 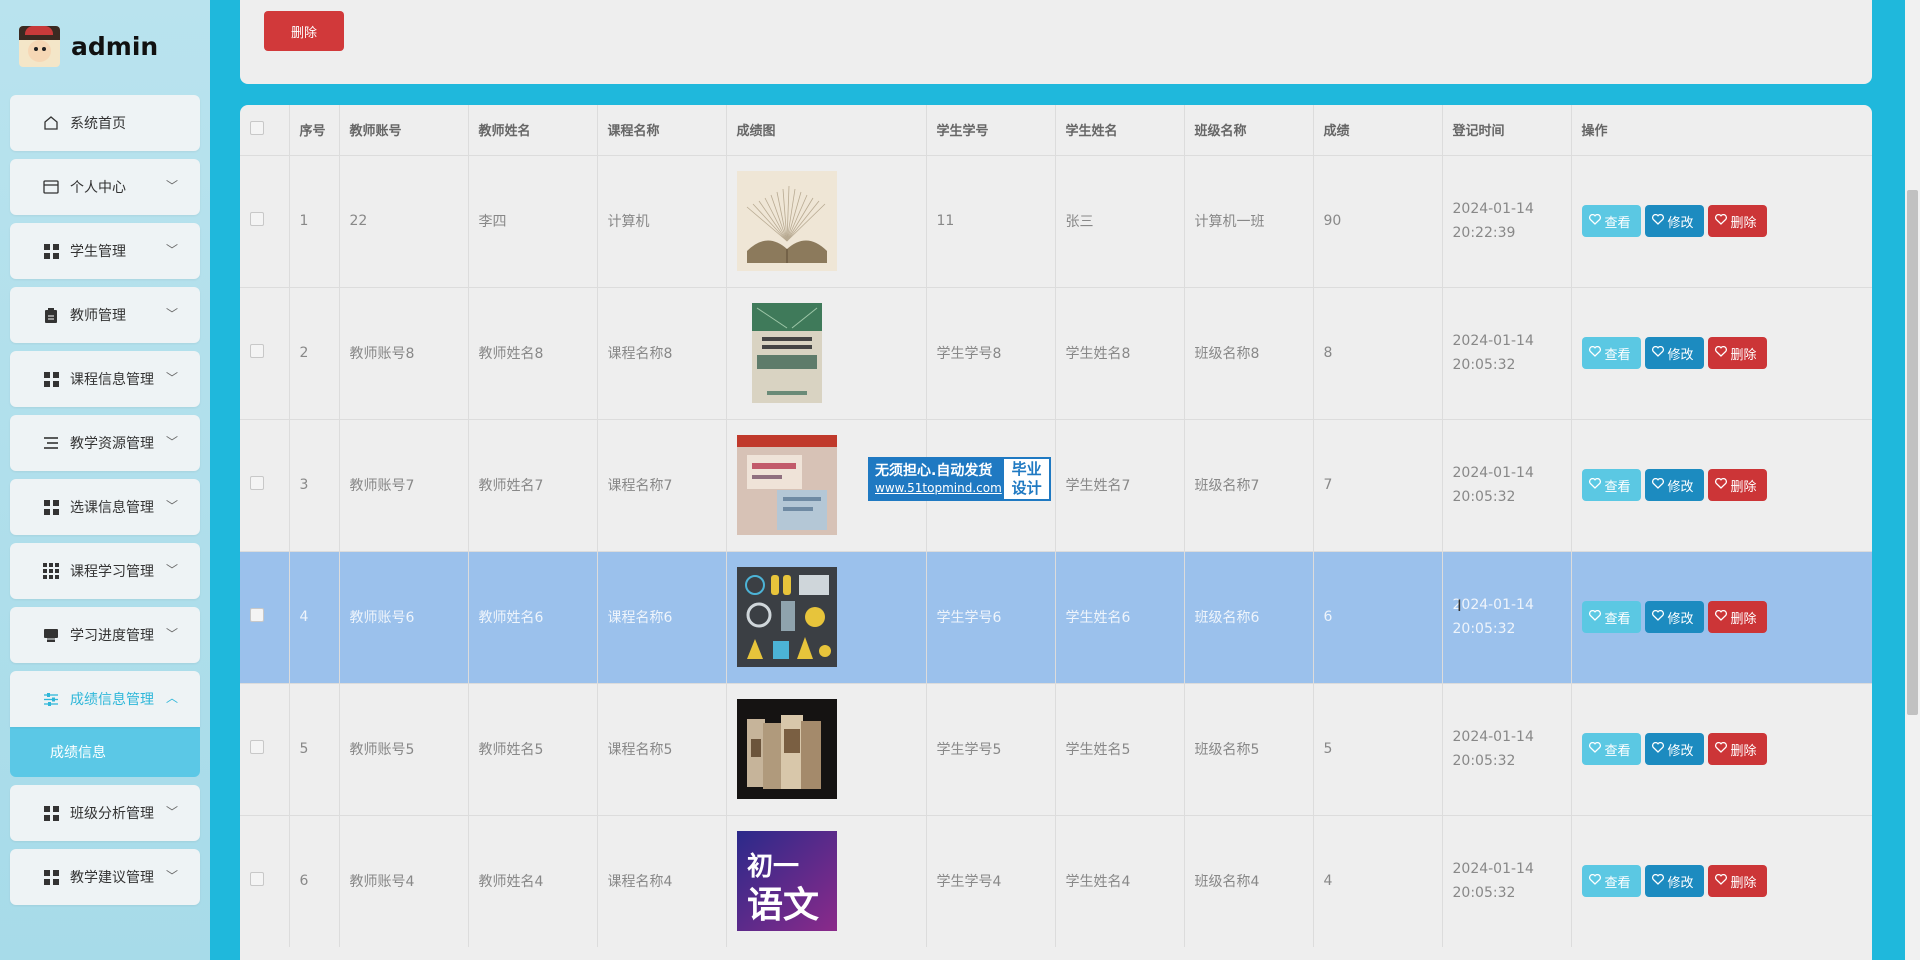 I want to click on scrollbar-thumb, so click(x=1912, y=452).